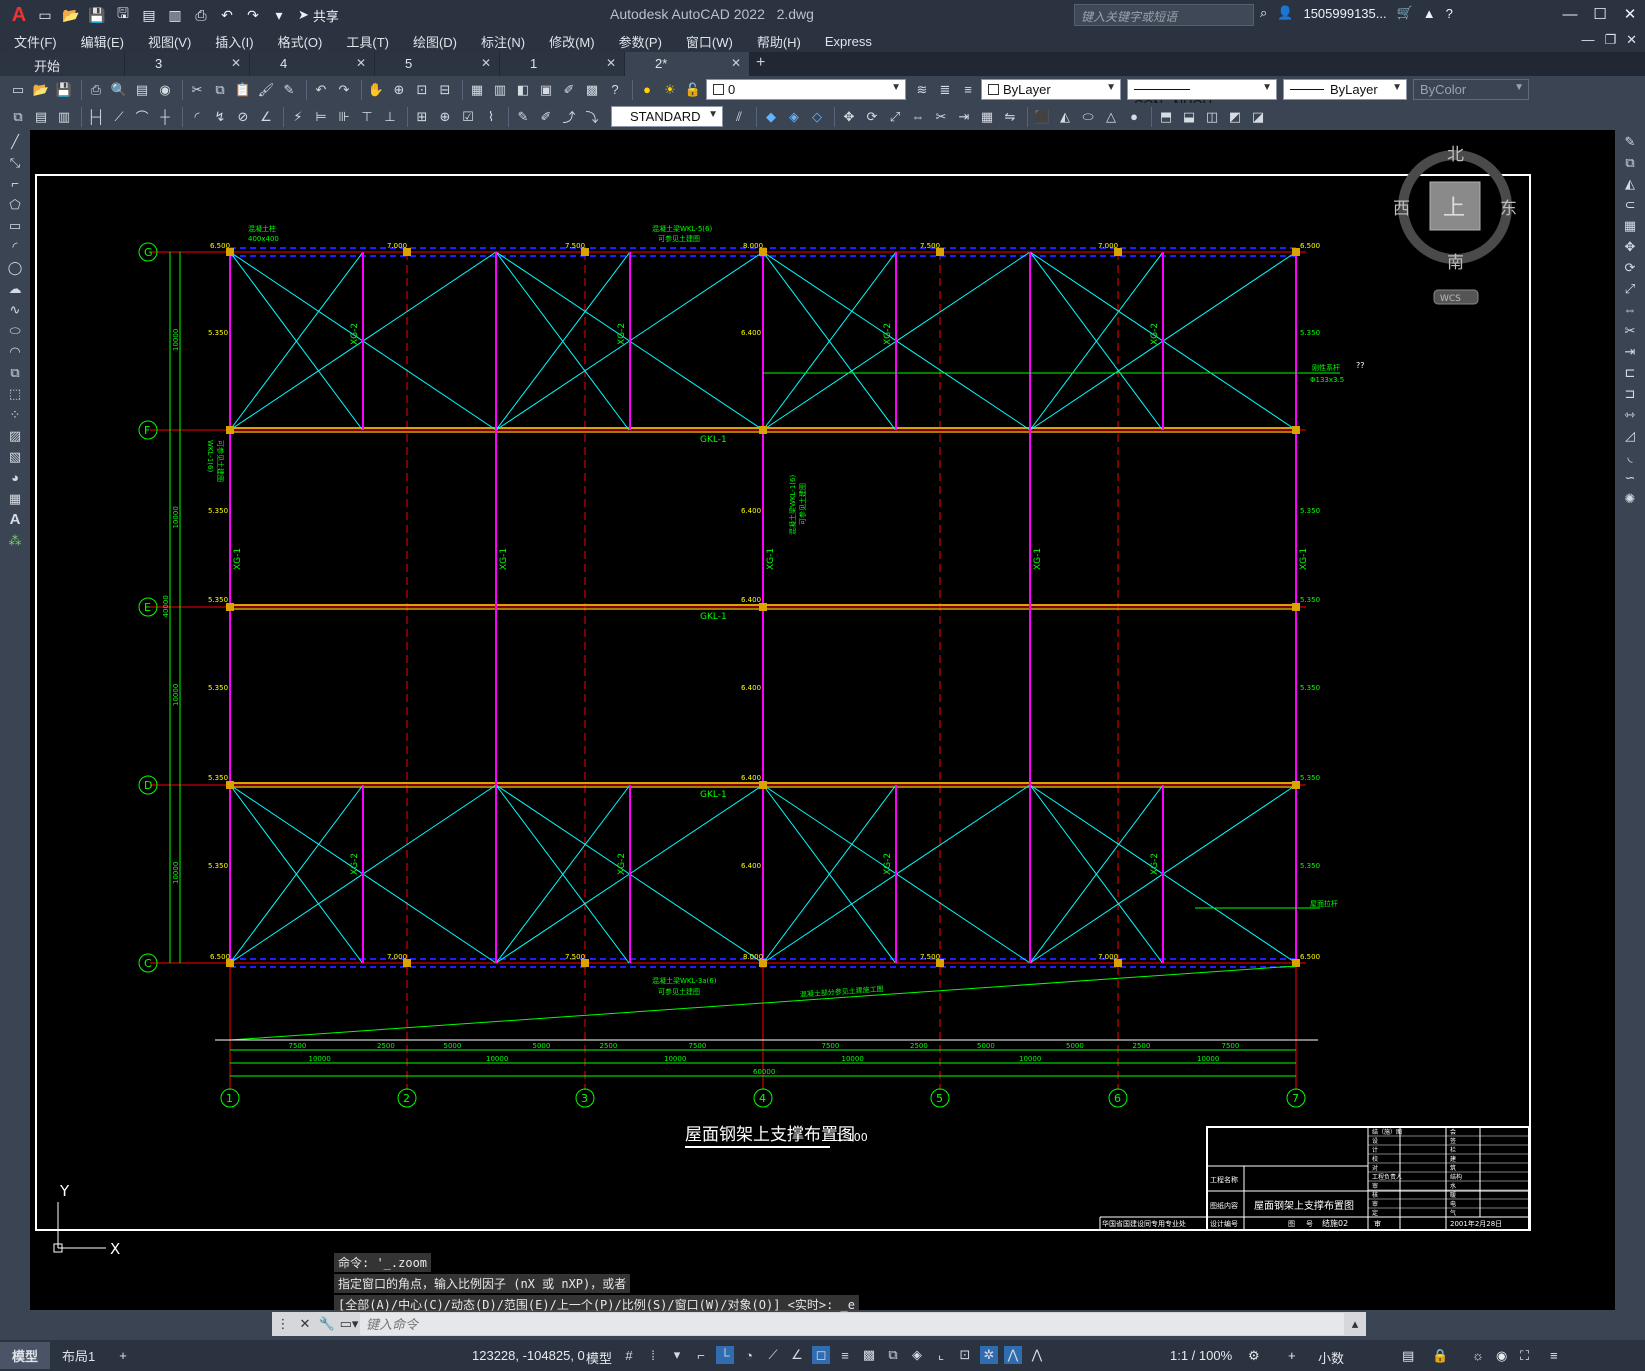  Describe the element at coordinates (318, 15) in the screenshot. I see `share-button: ➤ 共享` at that location.